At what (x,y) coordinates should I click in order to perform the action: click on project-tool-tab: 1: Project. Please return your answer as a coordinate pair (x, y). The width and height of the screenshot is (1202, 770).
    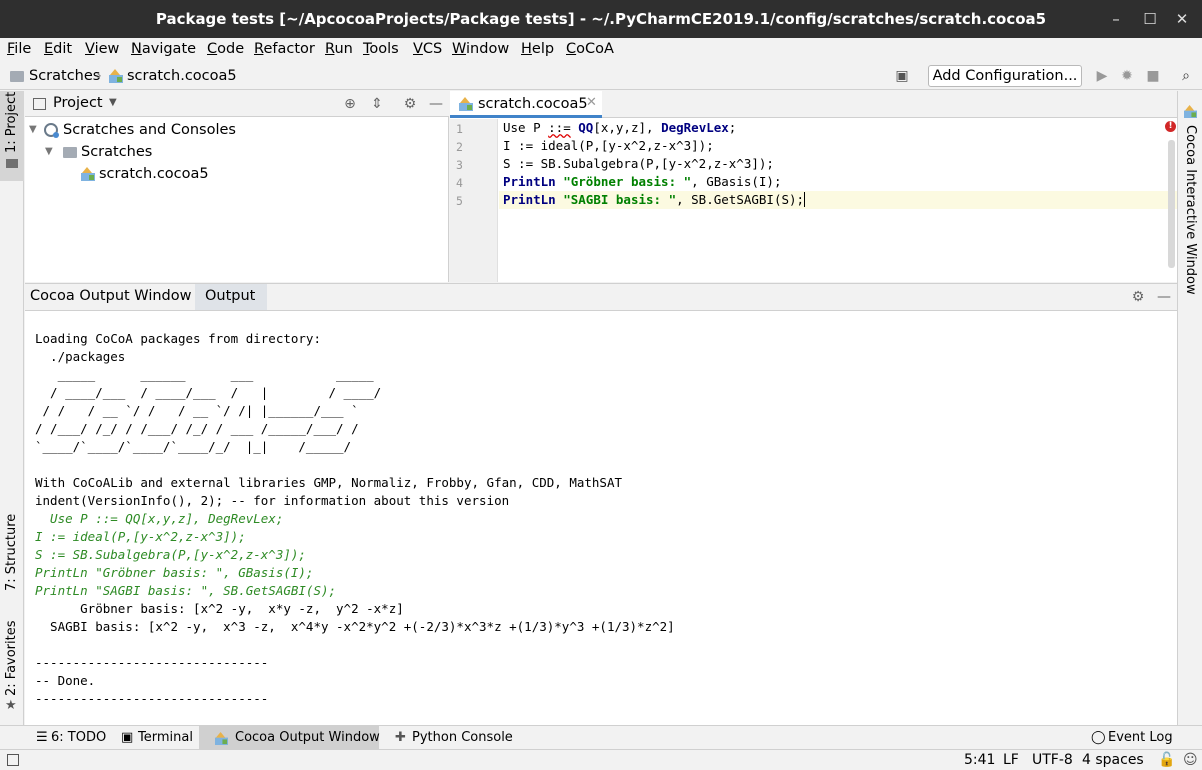
    Looking at the image, I should click on (11, 122).